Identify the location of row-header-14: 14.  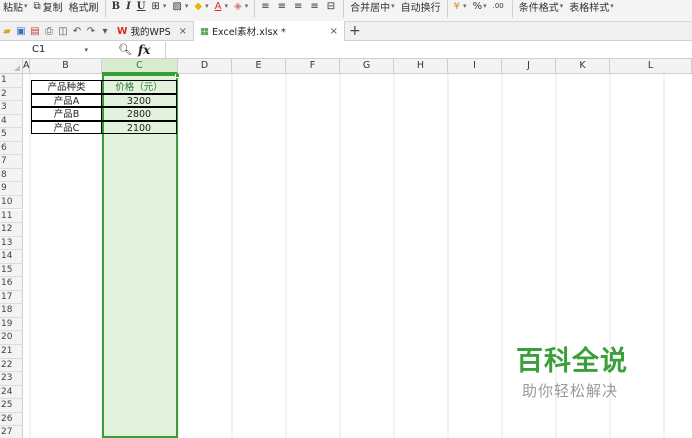
(11, 257).